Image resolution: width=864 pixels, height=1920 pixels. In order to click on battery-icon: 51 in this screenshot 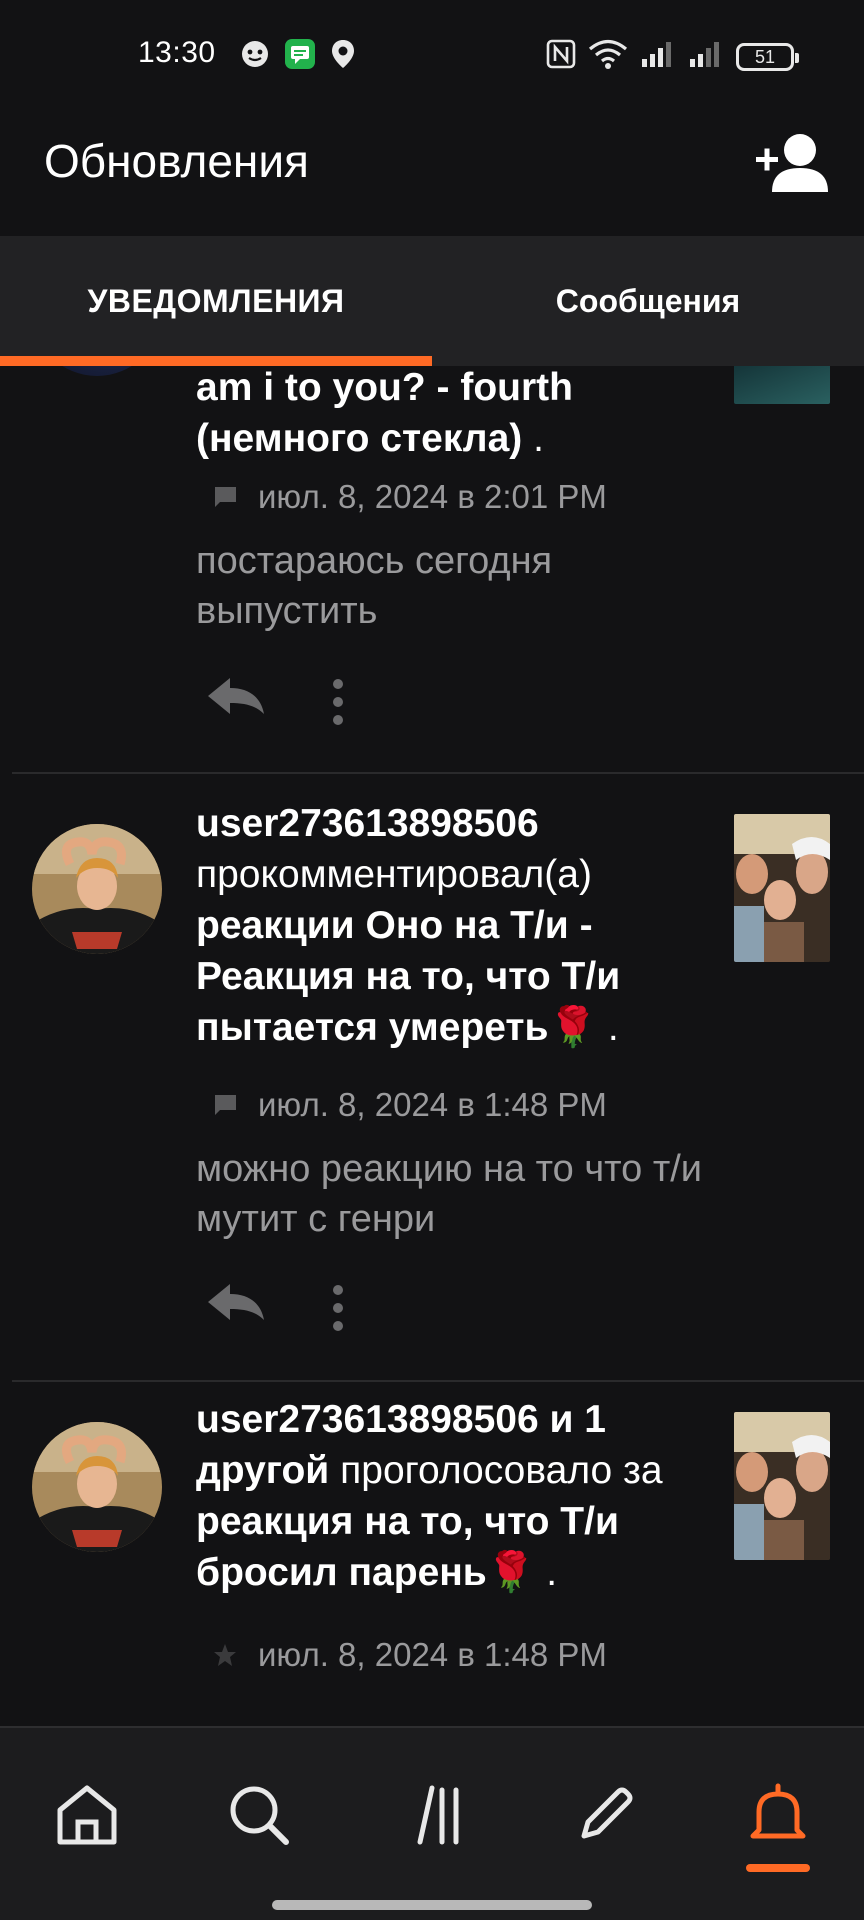, I will do `click(767, 56)`.